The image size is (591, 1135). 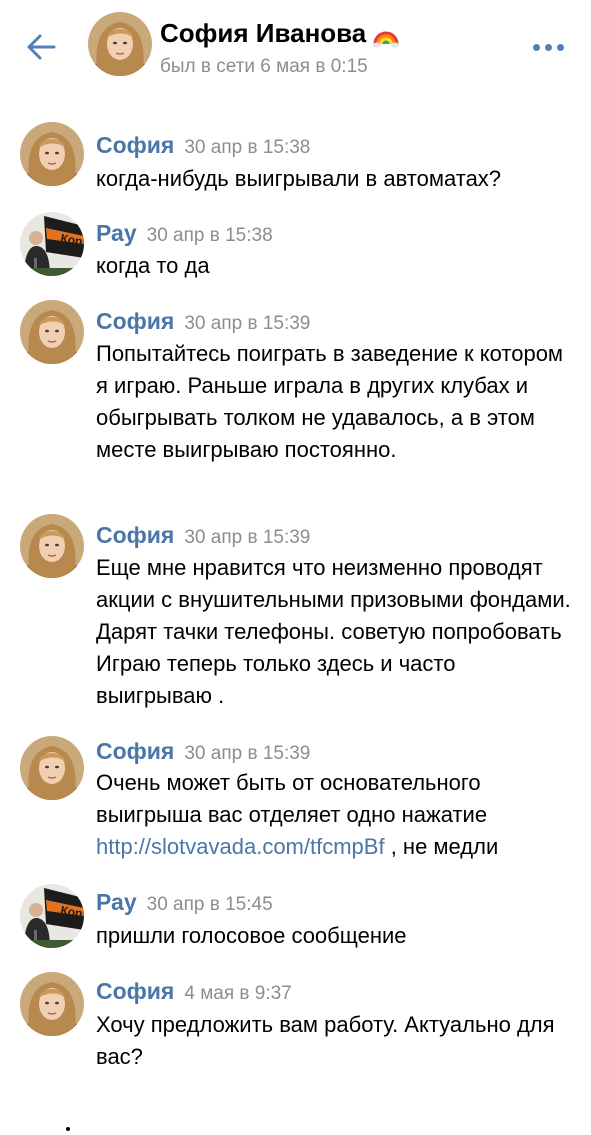 What do you see at coordinates (240, 846) in the screenshot?
I see `message-link: http://slotvavada.com/tfcmpBf` at bounding box center [240, 846].